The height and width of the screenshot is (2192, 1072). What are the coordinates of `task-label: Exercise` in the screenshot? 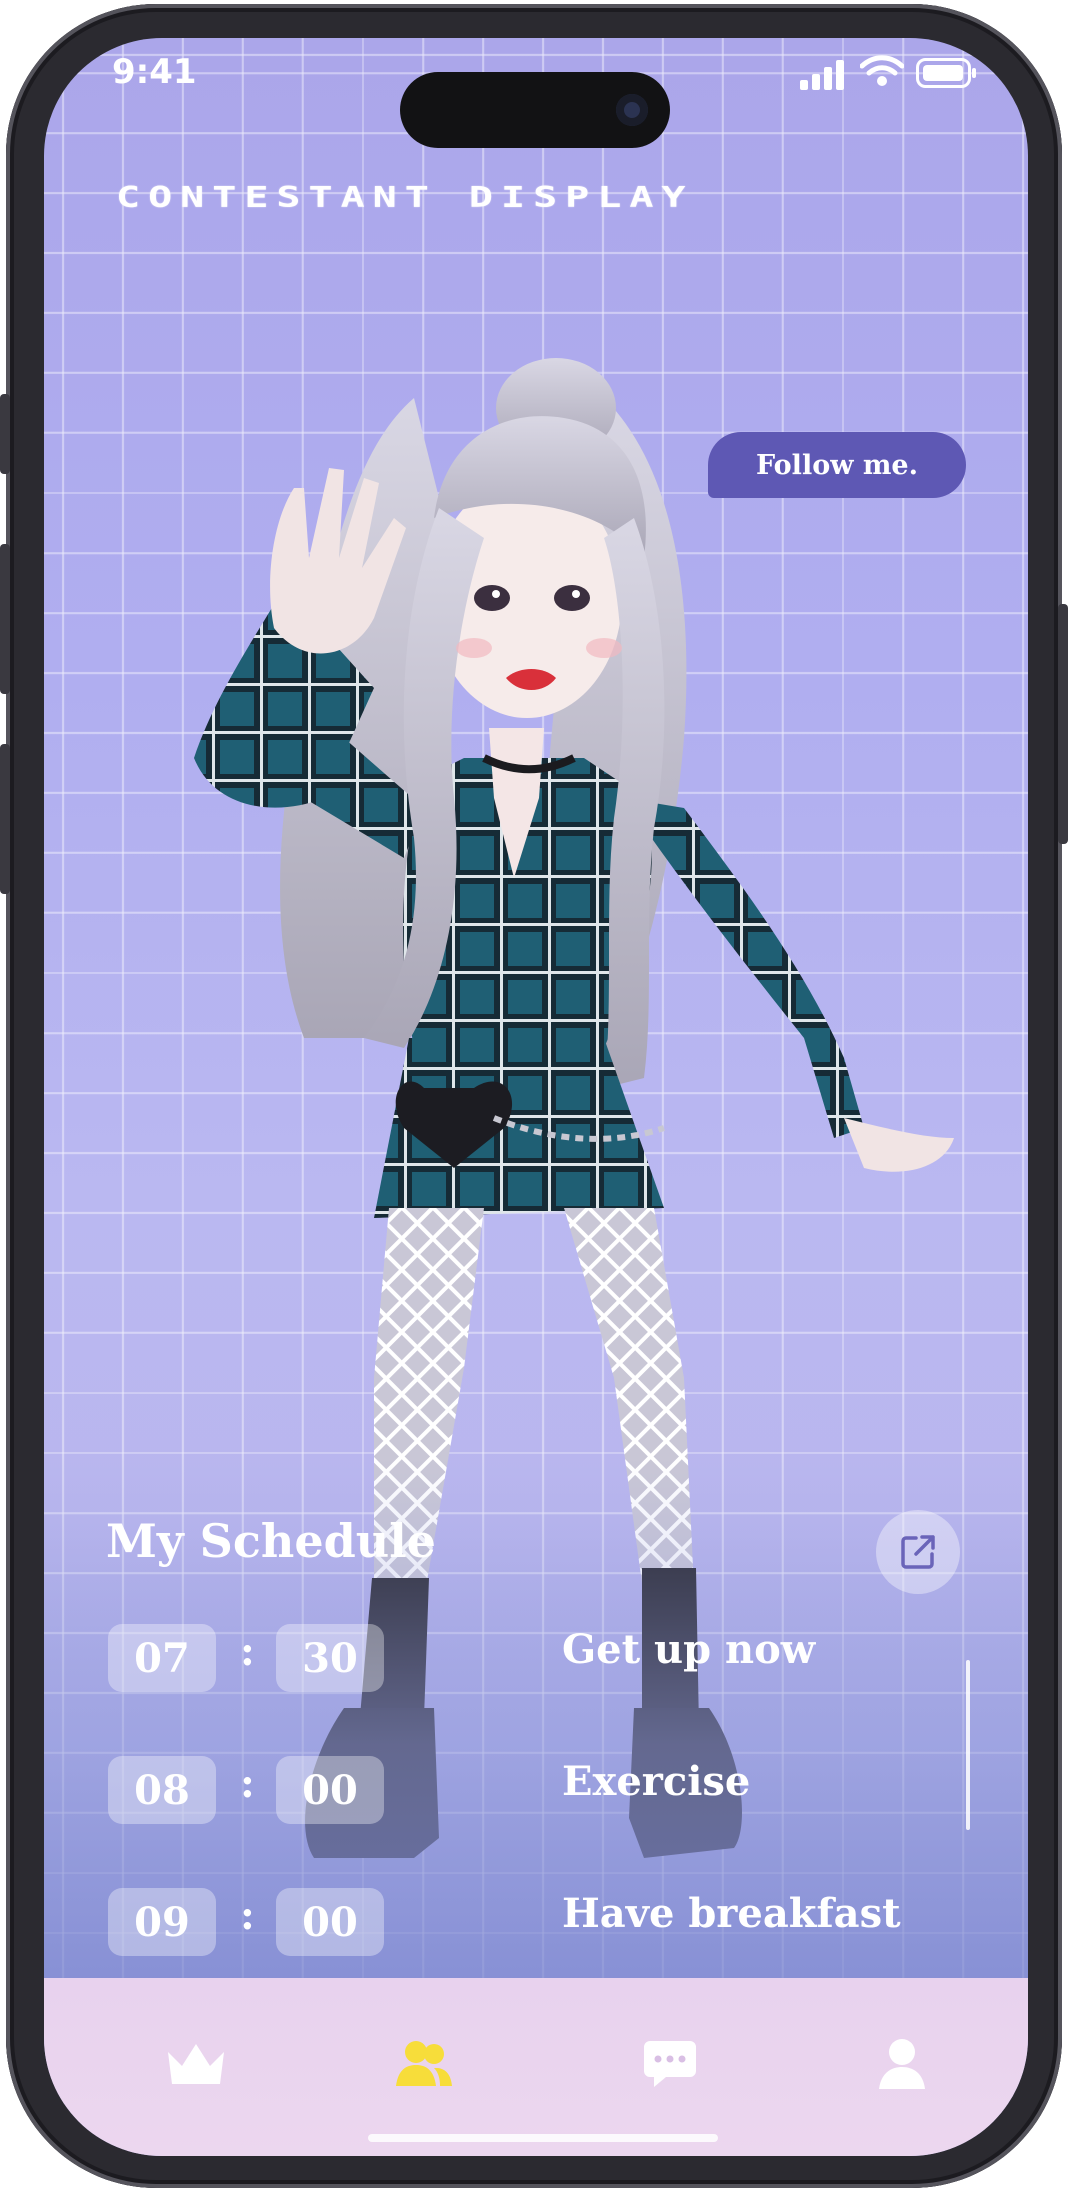 It's located at (656, 1781).